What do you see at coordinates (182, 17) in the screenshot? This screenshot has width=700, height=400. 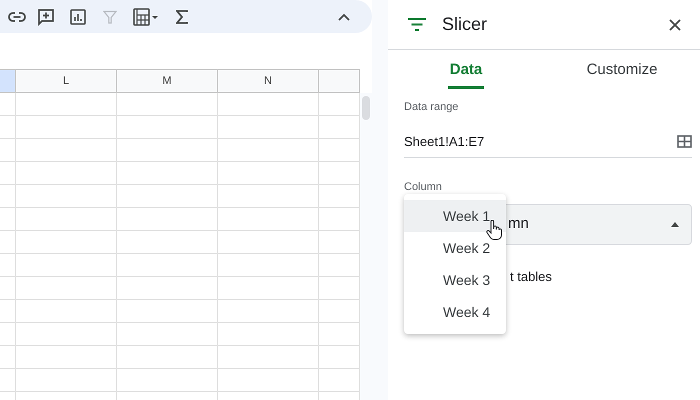 I see `sigma-icon` at bounding box center [182, 17].